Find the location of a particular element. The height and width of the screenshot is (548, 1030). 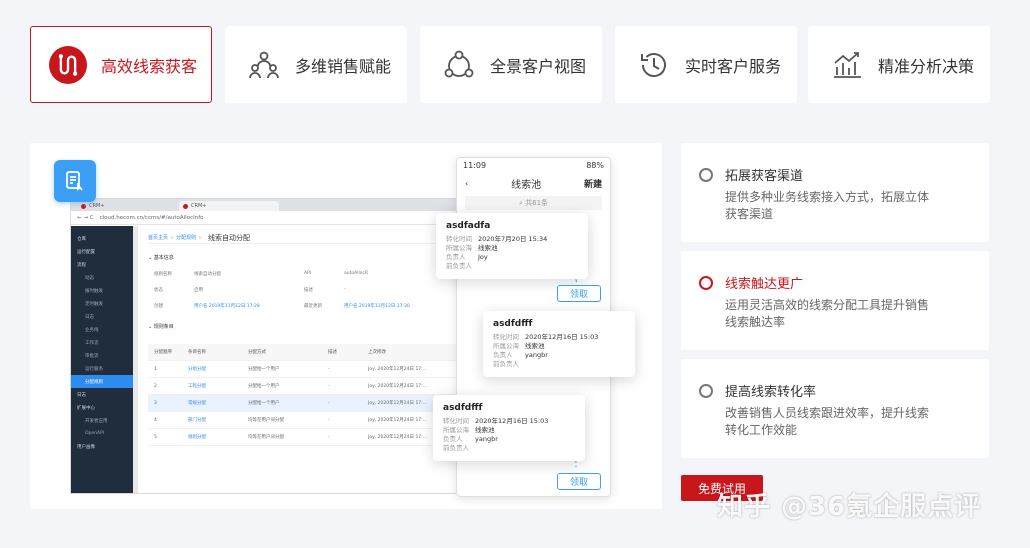

tab-sales-enablement: 多维销售赋能 is located at coordinates (316, 64).